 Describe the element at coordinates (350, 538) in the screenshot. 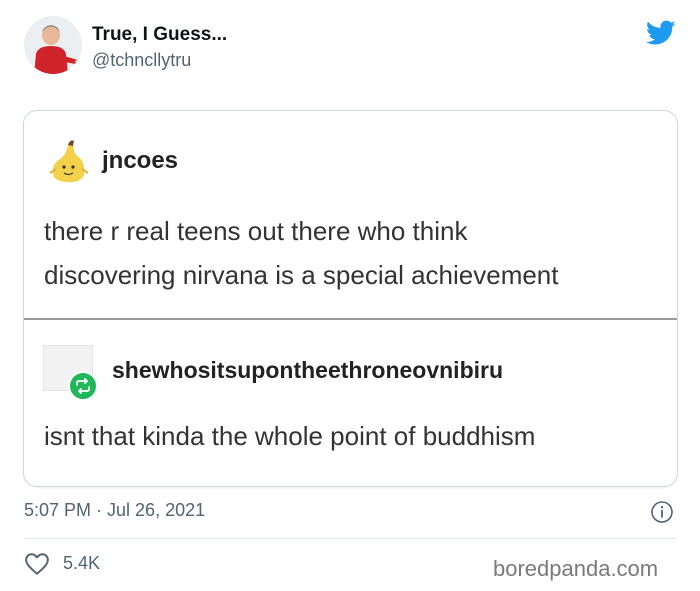

I see `meta-divider` at that location.